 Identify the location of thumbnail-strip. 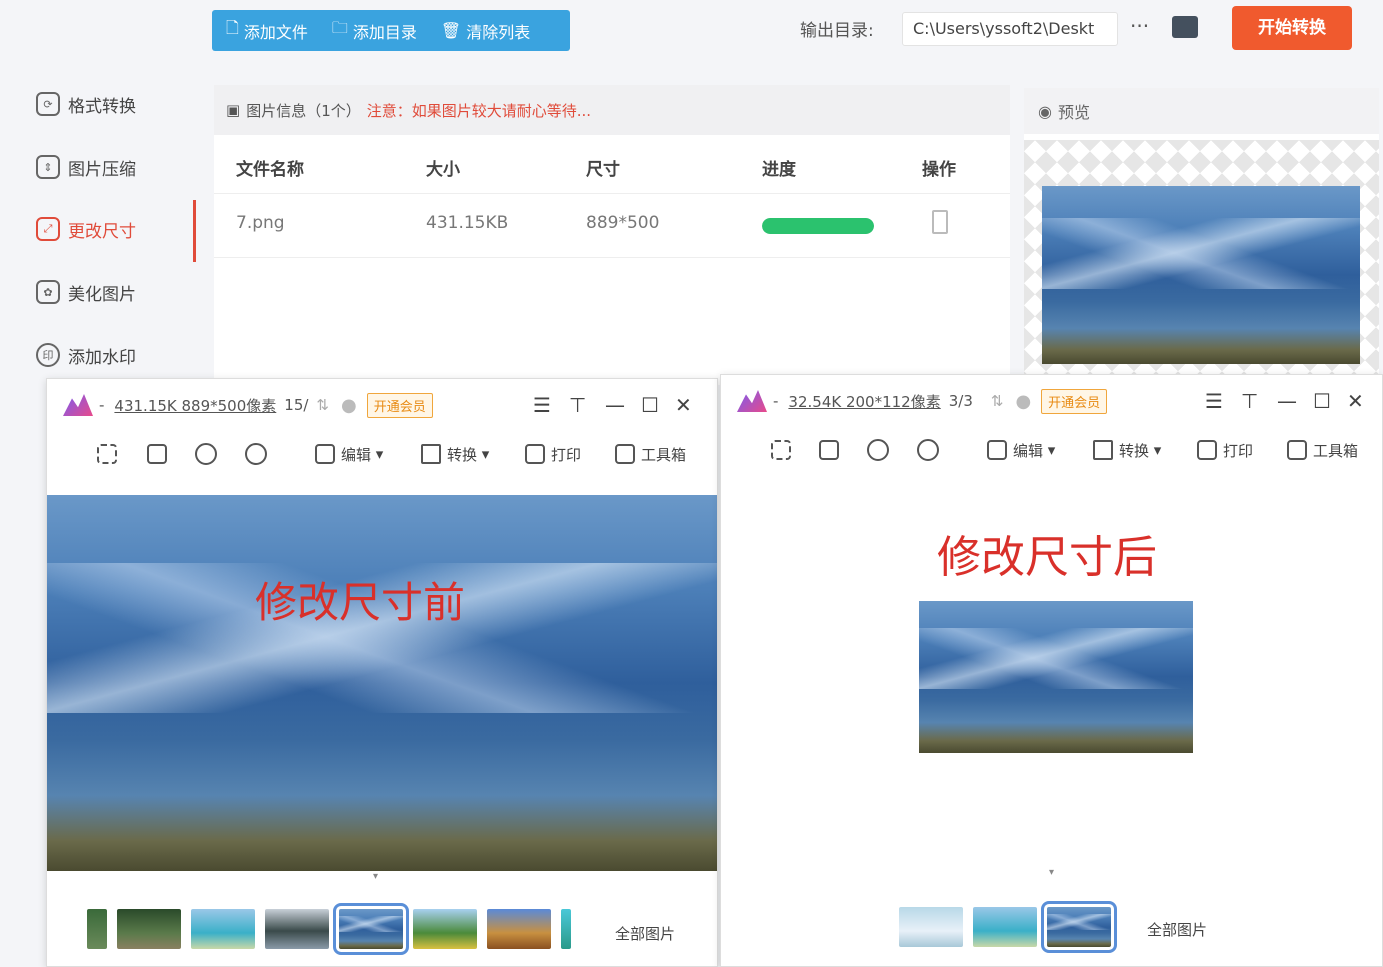
(329, 929).